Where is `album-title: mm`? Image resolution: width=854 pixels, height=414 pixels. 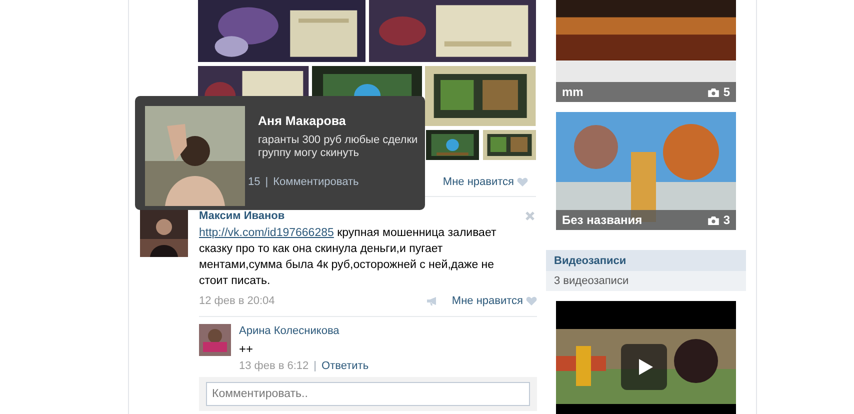 album-title: mm is located at coordinates (573, 92).